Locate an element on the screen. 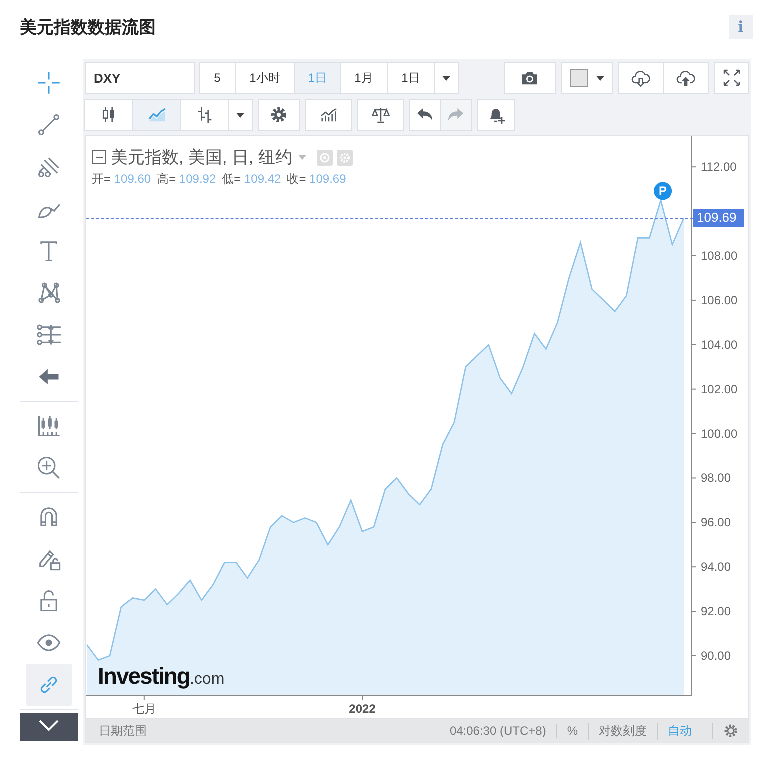  alert-button is located at coordinates (496, 115).